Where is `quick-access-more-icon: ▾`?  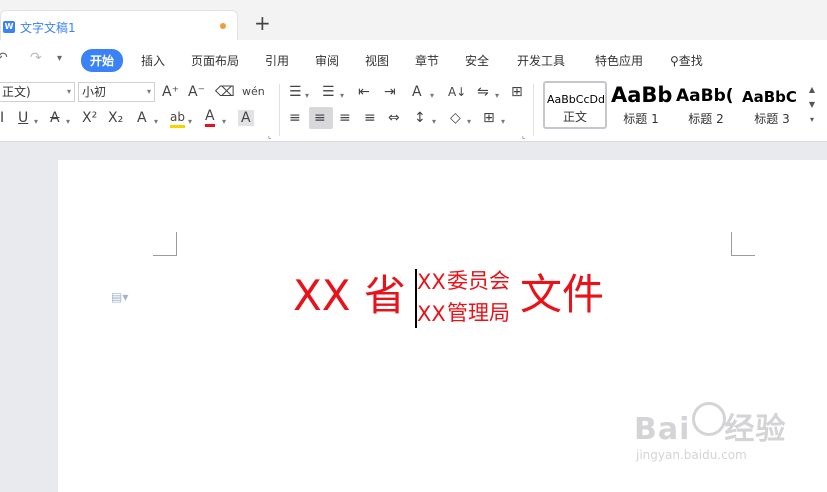 quick-access-more-icon: ▾ is located at coordinates (59, 58).